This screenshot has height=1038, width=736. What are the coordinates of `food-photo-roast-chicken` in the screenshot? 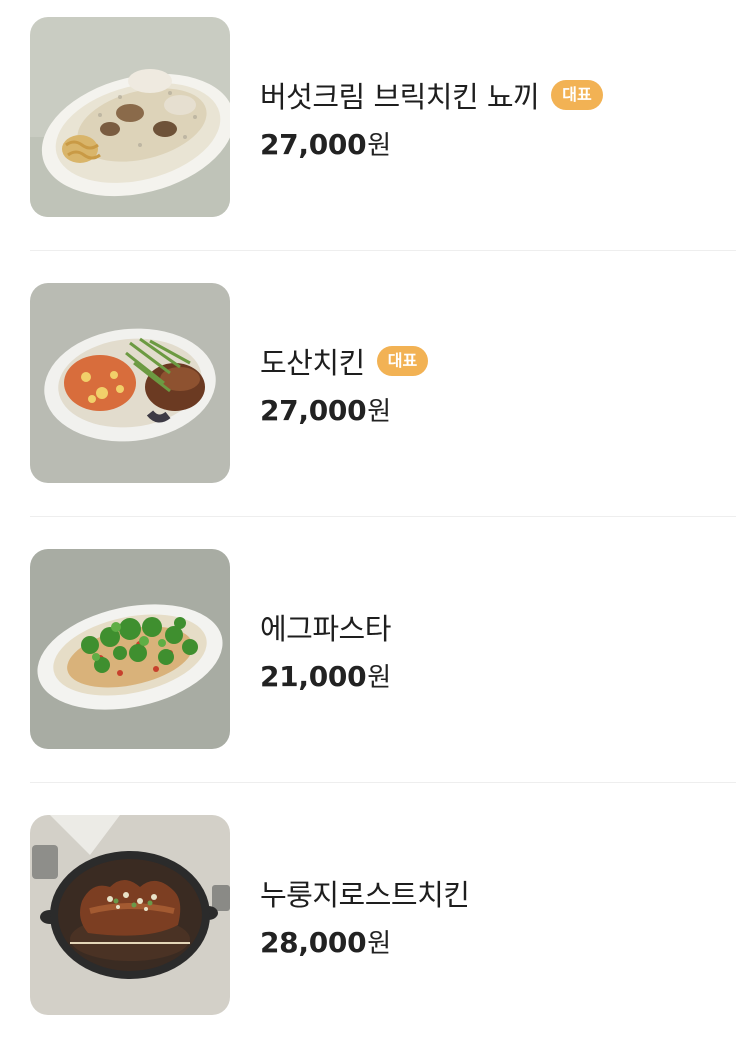 It's located at (130, 915).